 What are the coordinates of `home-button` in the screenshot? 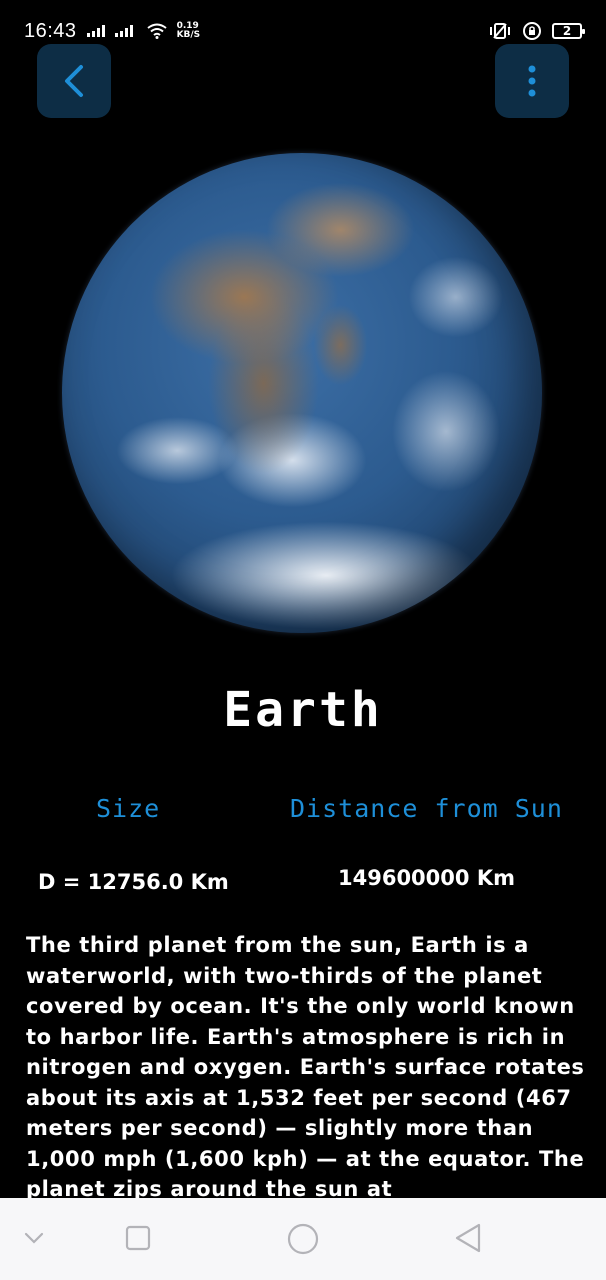 It's located at (303, 1239).